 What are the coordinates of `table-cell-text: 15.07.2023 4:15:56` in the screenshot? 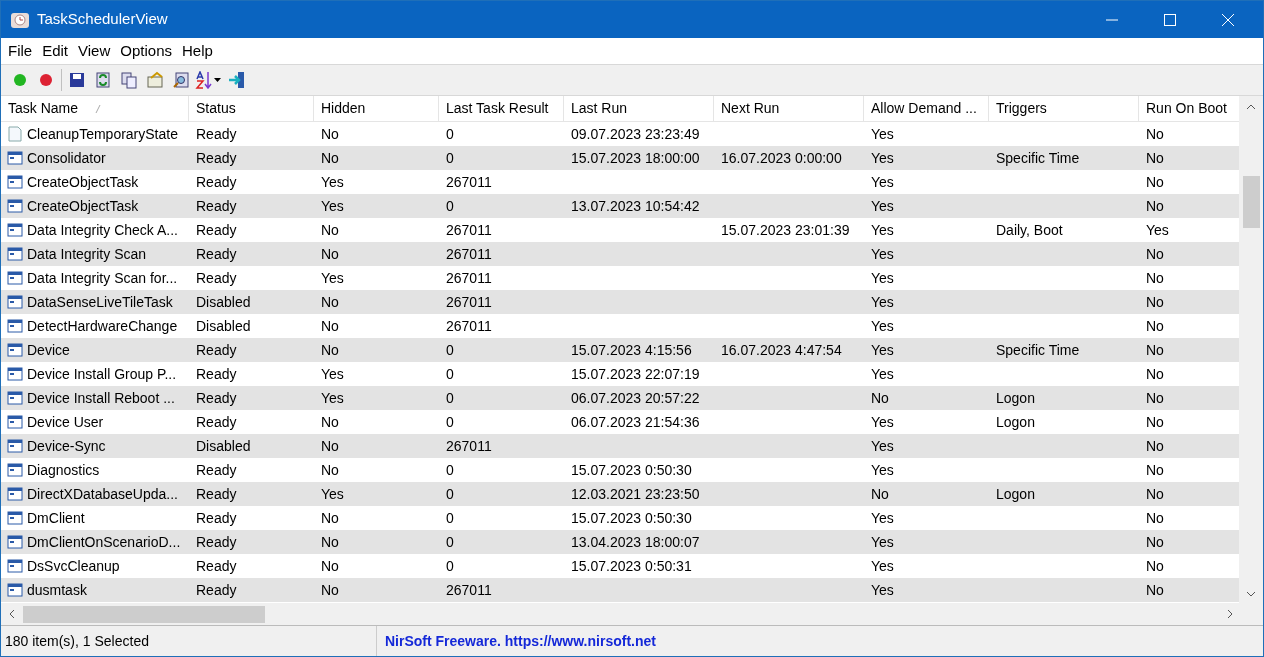 It's located at (631, 350).